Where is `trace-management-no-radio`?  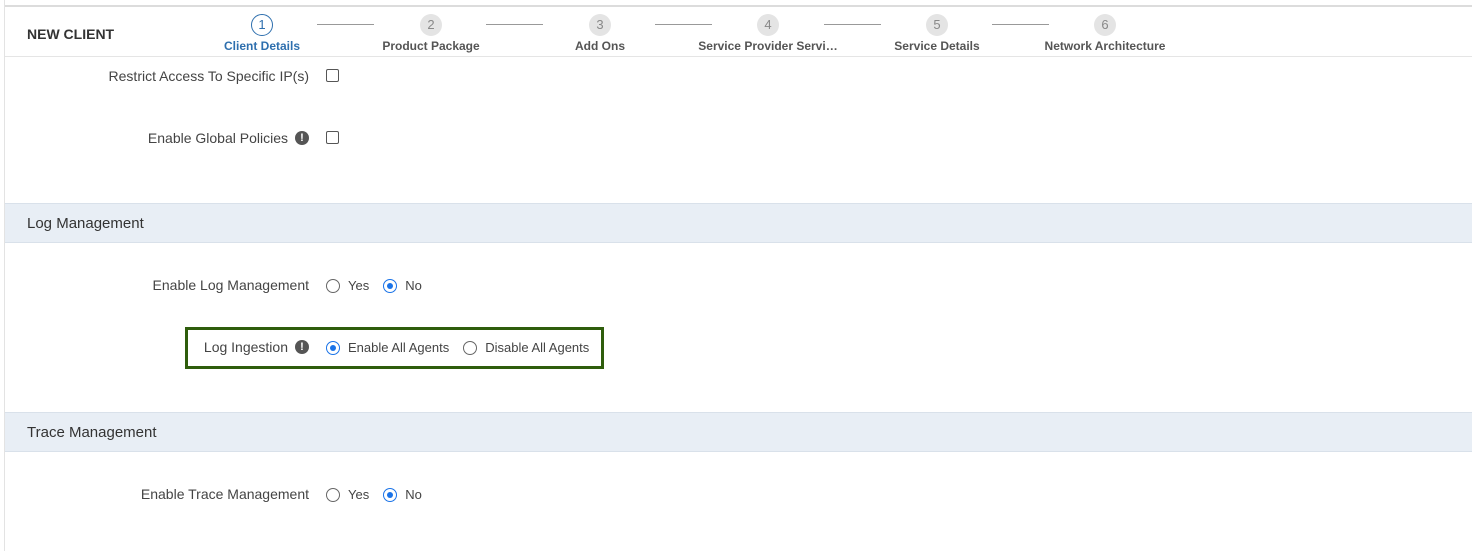
trace-management-no-radio is located at coordinates (390, 494).